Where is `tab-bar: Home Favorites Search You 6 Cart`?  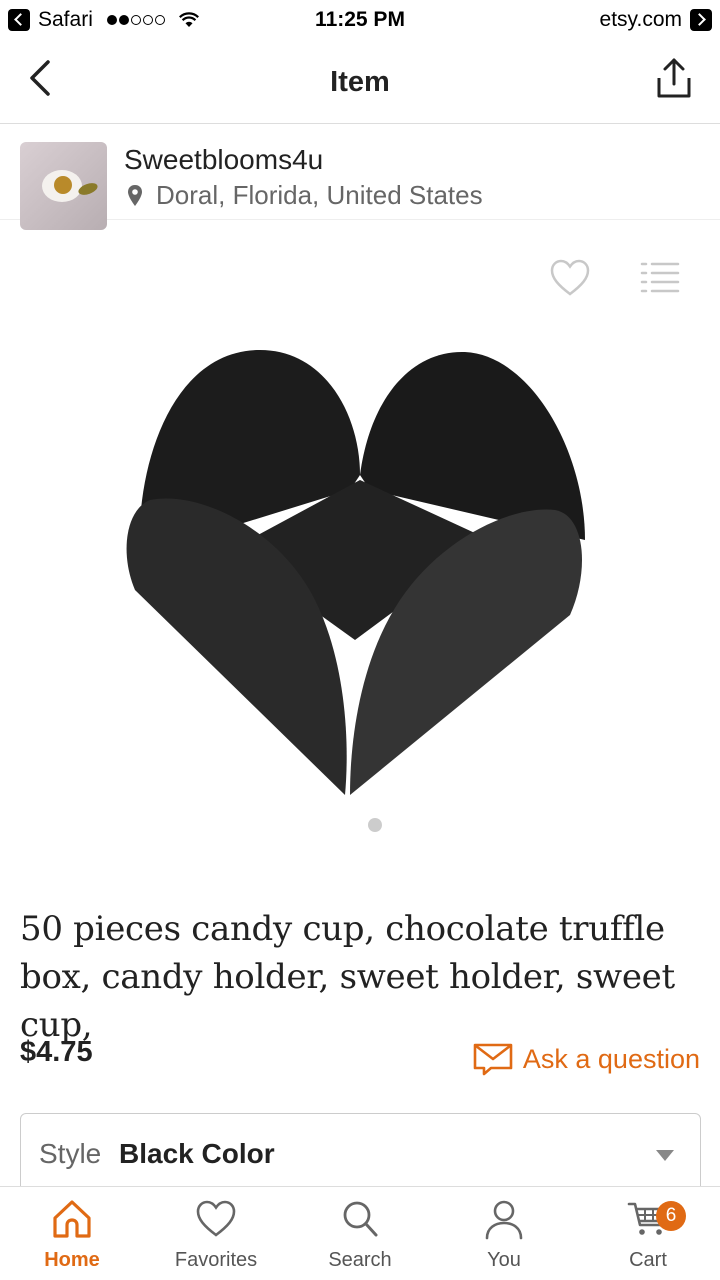
tab-bar: Home Favorites Search You 6 Cart is located at coordinates (360, 1233).